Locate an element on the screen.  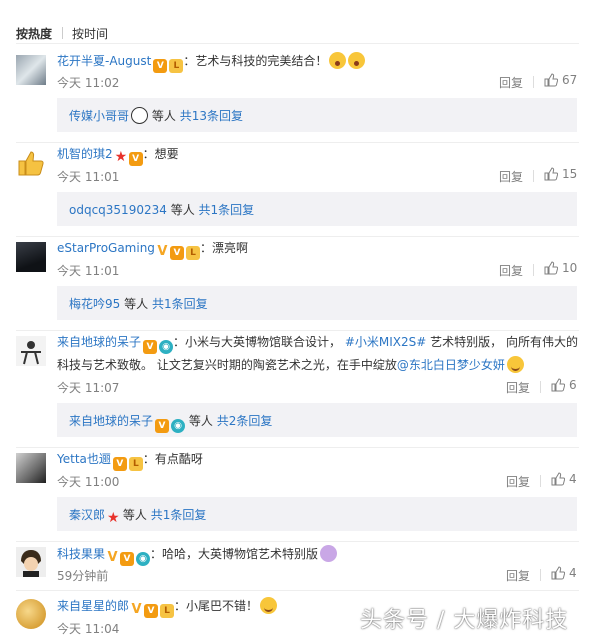
comment-username: 机智的琪2 is located at coordinates (85, 154).